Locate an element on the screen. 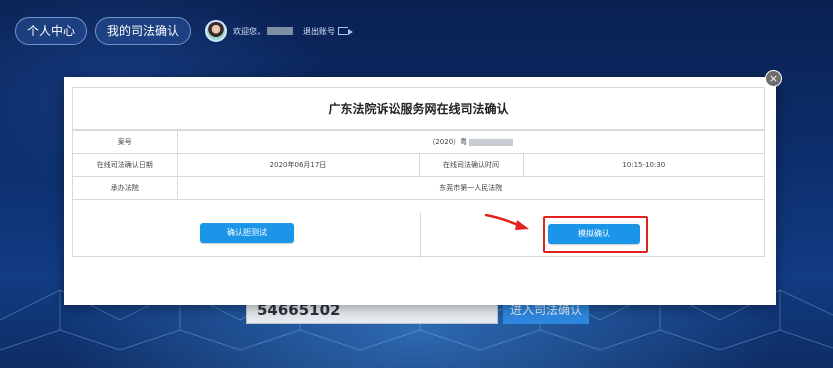 This screenshot has height=368, width=833. avatar is located at coordinates (216, 31).